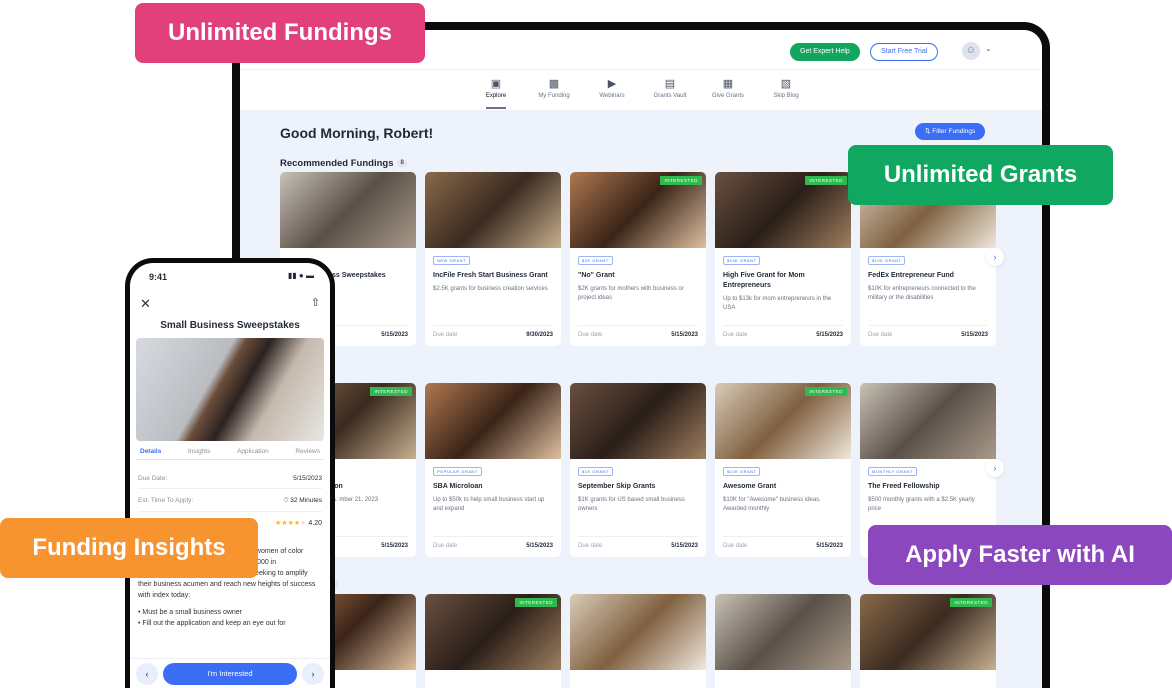 This screenshot has height=688, width=1172. What do you see at coordinates (595, 260) in the screenshot?
I see `grant-tag: $2K GRANT` at bounding box center [595, 260].